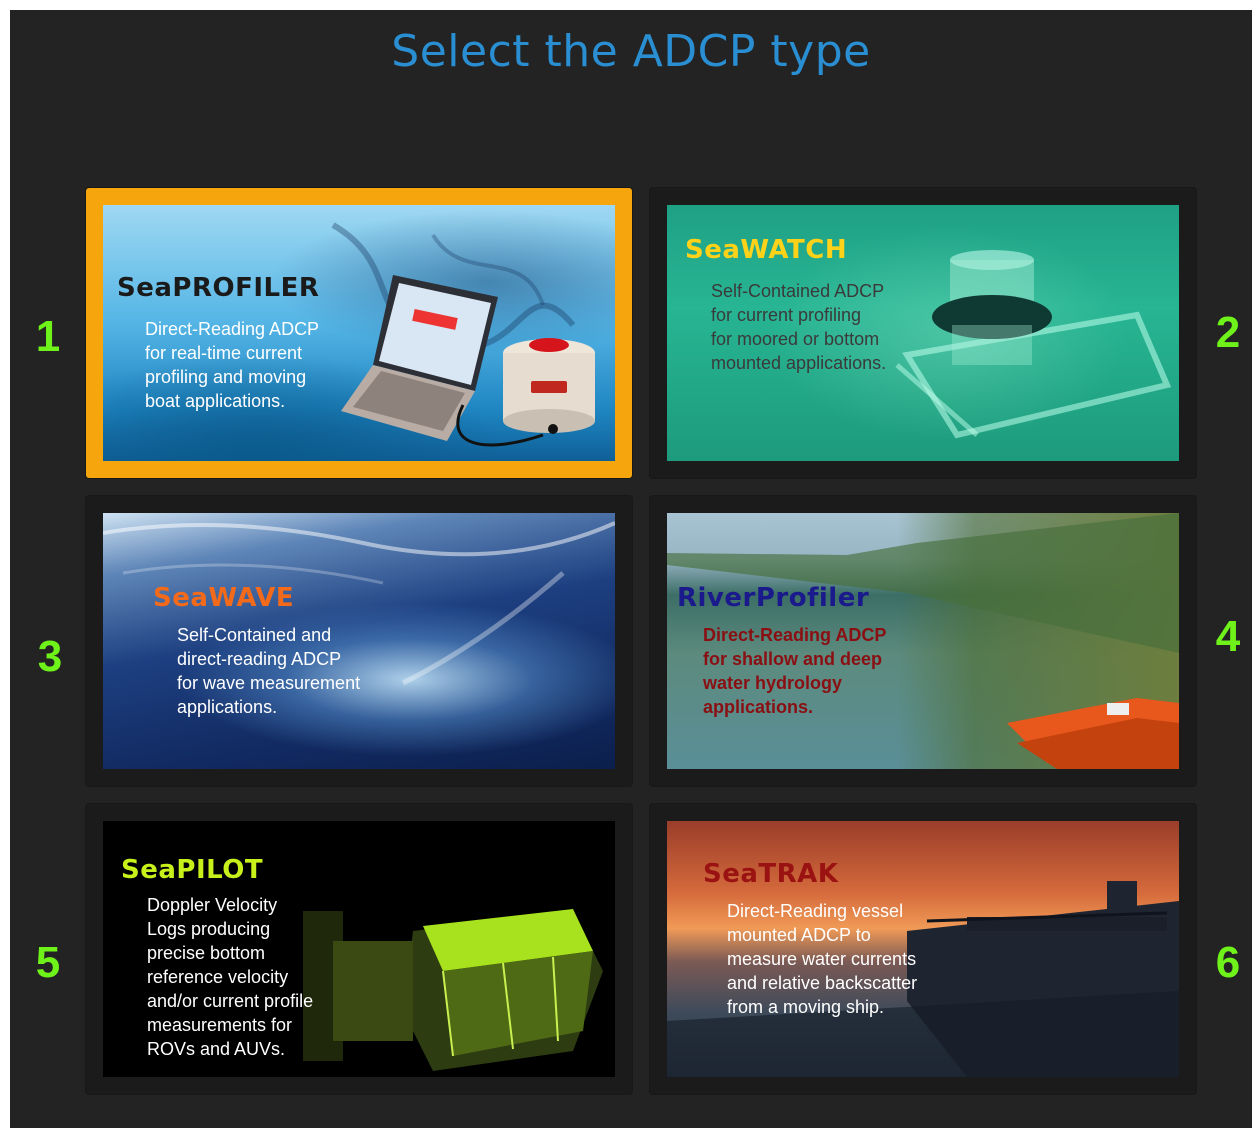 The height and width of the screenshot is (1128, 1252). I want to click on option-number-5: 5, so click(48, 962).